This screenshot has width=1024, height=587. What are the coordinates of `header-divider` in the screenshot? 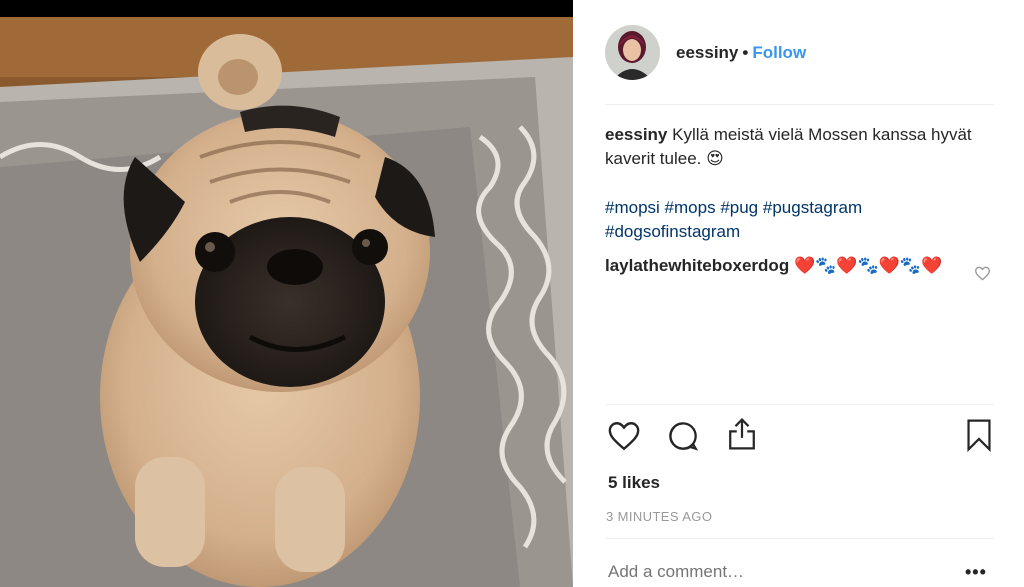 It's located at (799, 104).